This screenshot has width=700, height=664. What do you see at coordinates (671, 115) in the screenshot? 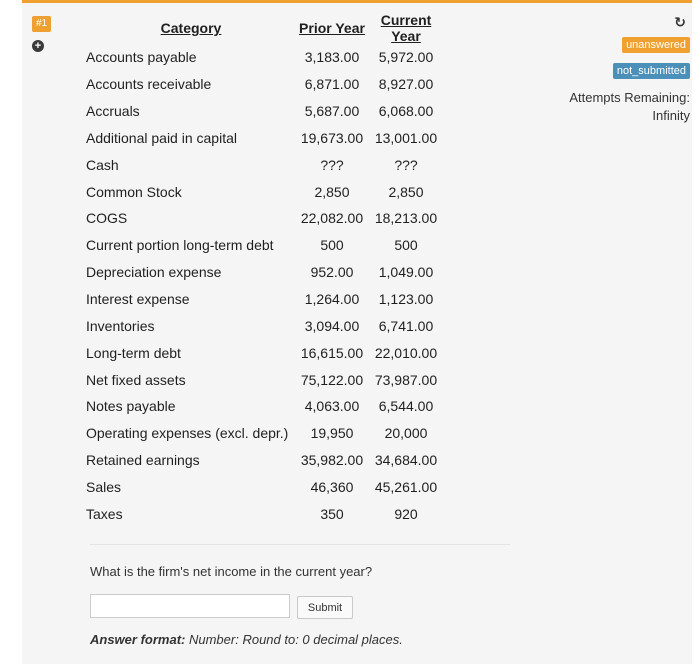
I see `attempts-value: Infinity` at bounding box center [671, 115].